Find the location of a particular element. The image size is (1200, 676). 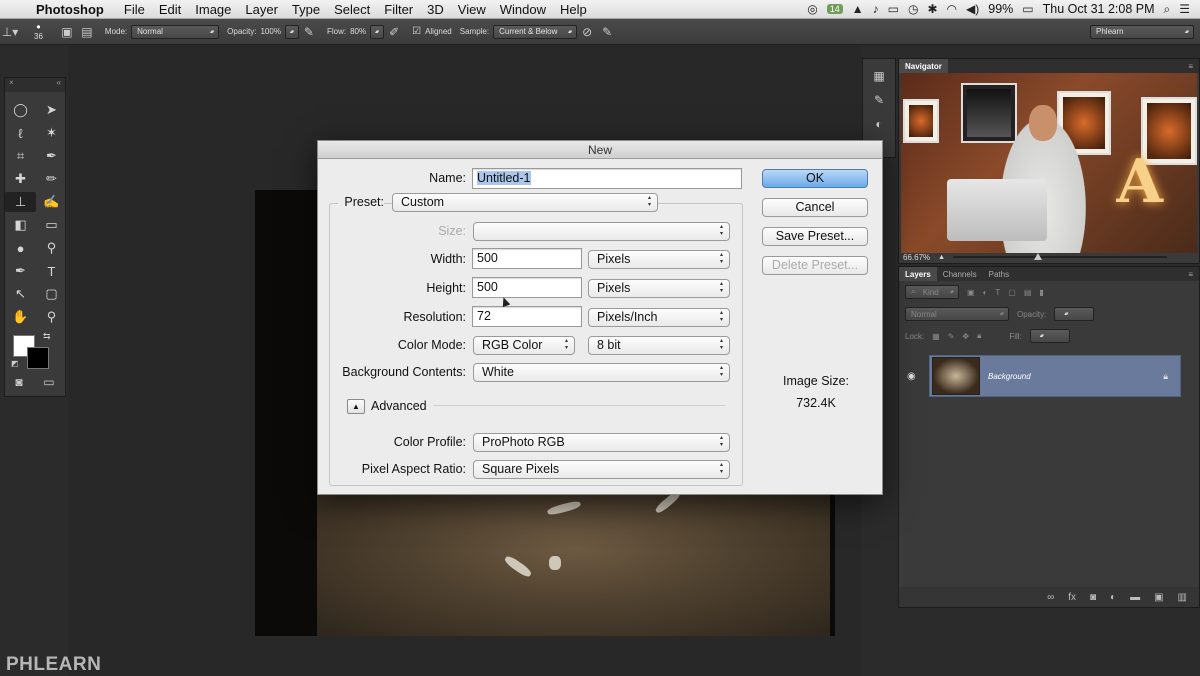

battery-icon: ▭ is located at coordinates (1027, 9).